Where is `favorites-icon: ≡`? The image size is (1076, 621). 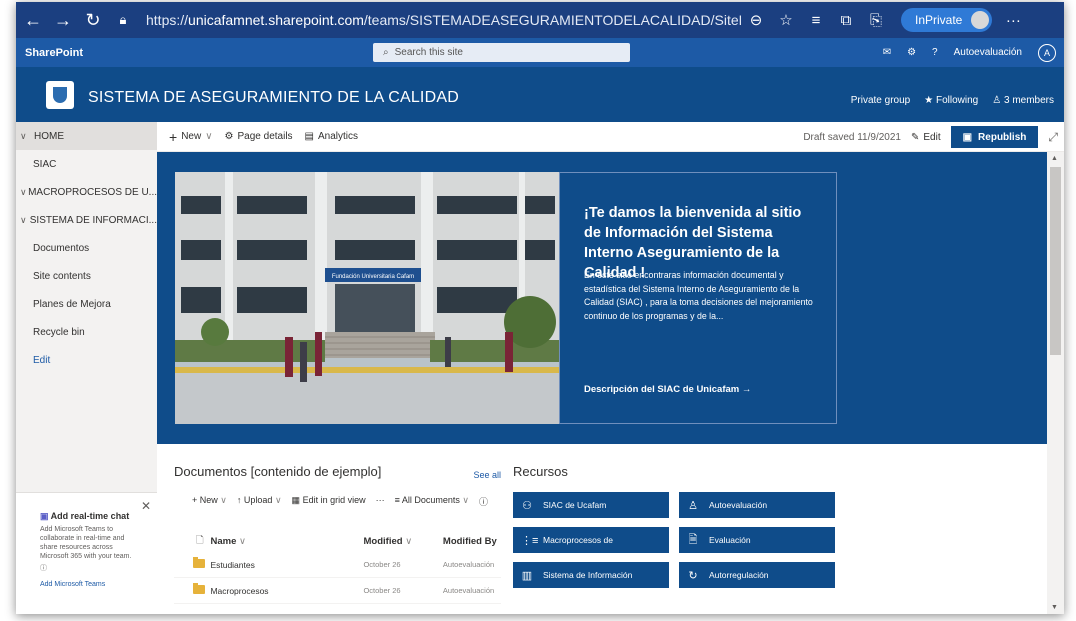 favorites-icon: ≡ is located at coordinates (816, 20).